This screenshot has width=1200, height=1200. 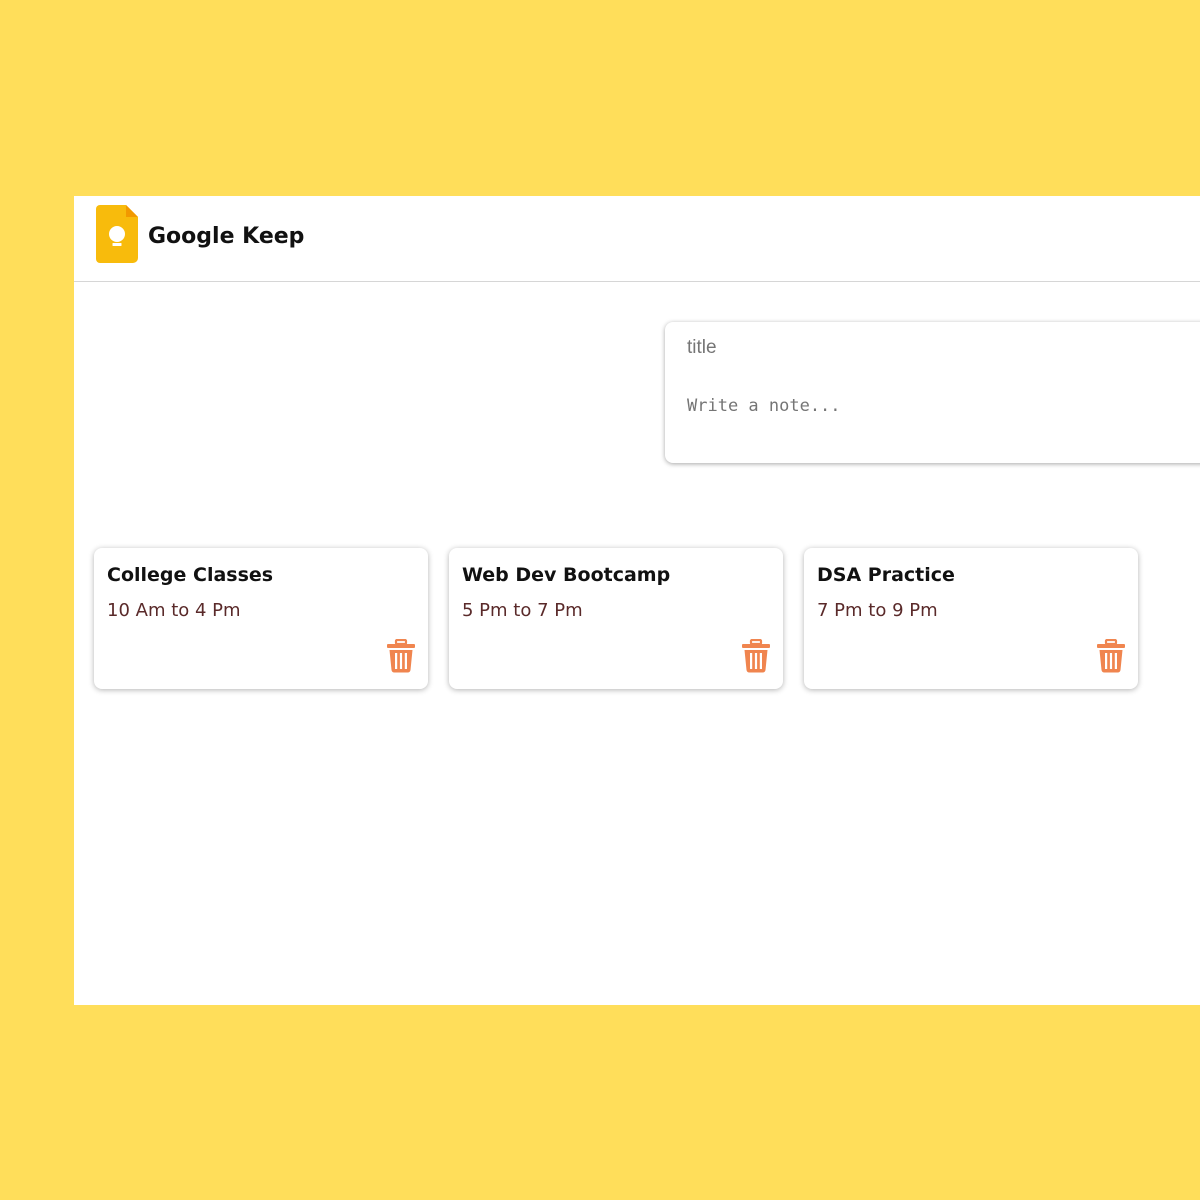 What do you see at coordinates (616, 618) in the screenshot?
I see `note-card: Web Dev Bootcamp 5 Pm to 7 Pm` at bounding box center [616, 618].